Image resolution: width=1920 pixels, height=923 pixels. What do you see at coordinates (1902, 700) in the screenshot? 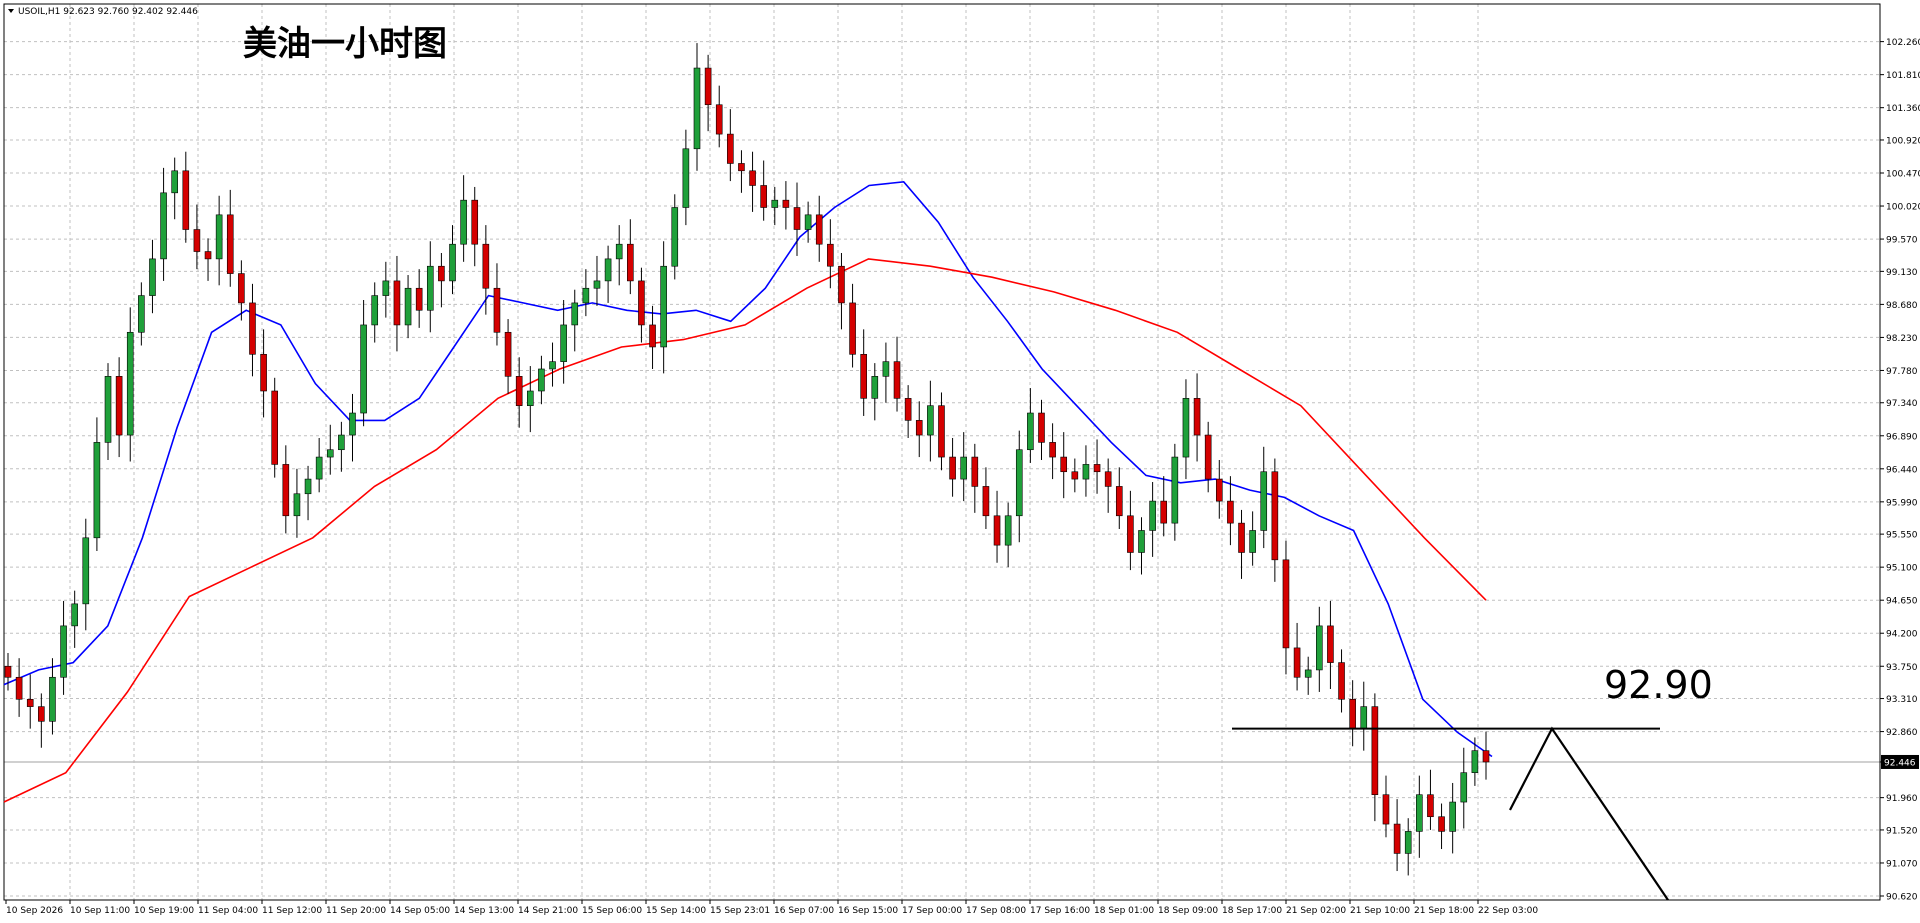
I see `y-tick-label: 93.310` at bounding box center [1902, 700].